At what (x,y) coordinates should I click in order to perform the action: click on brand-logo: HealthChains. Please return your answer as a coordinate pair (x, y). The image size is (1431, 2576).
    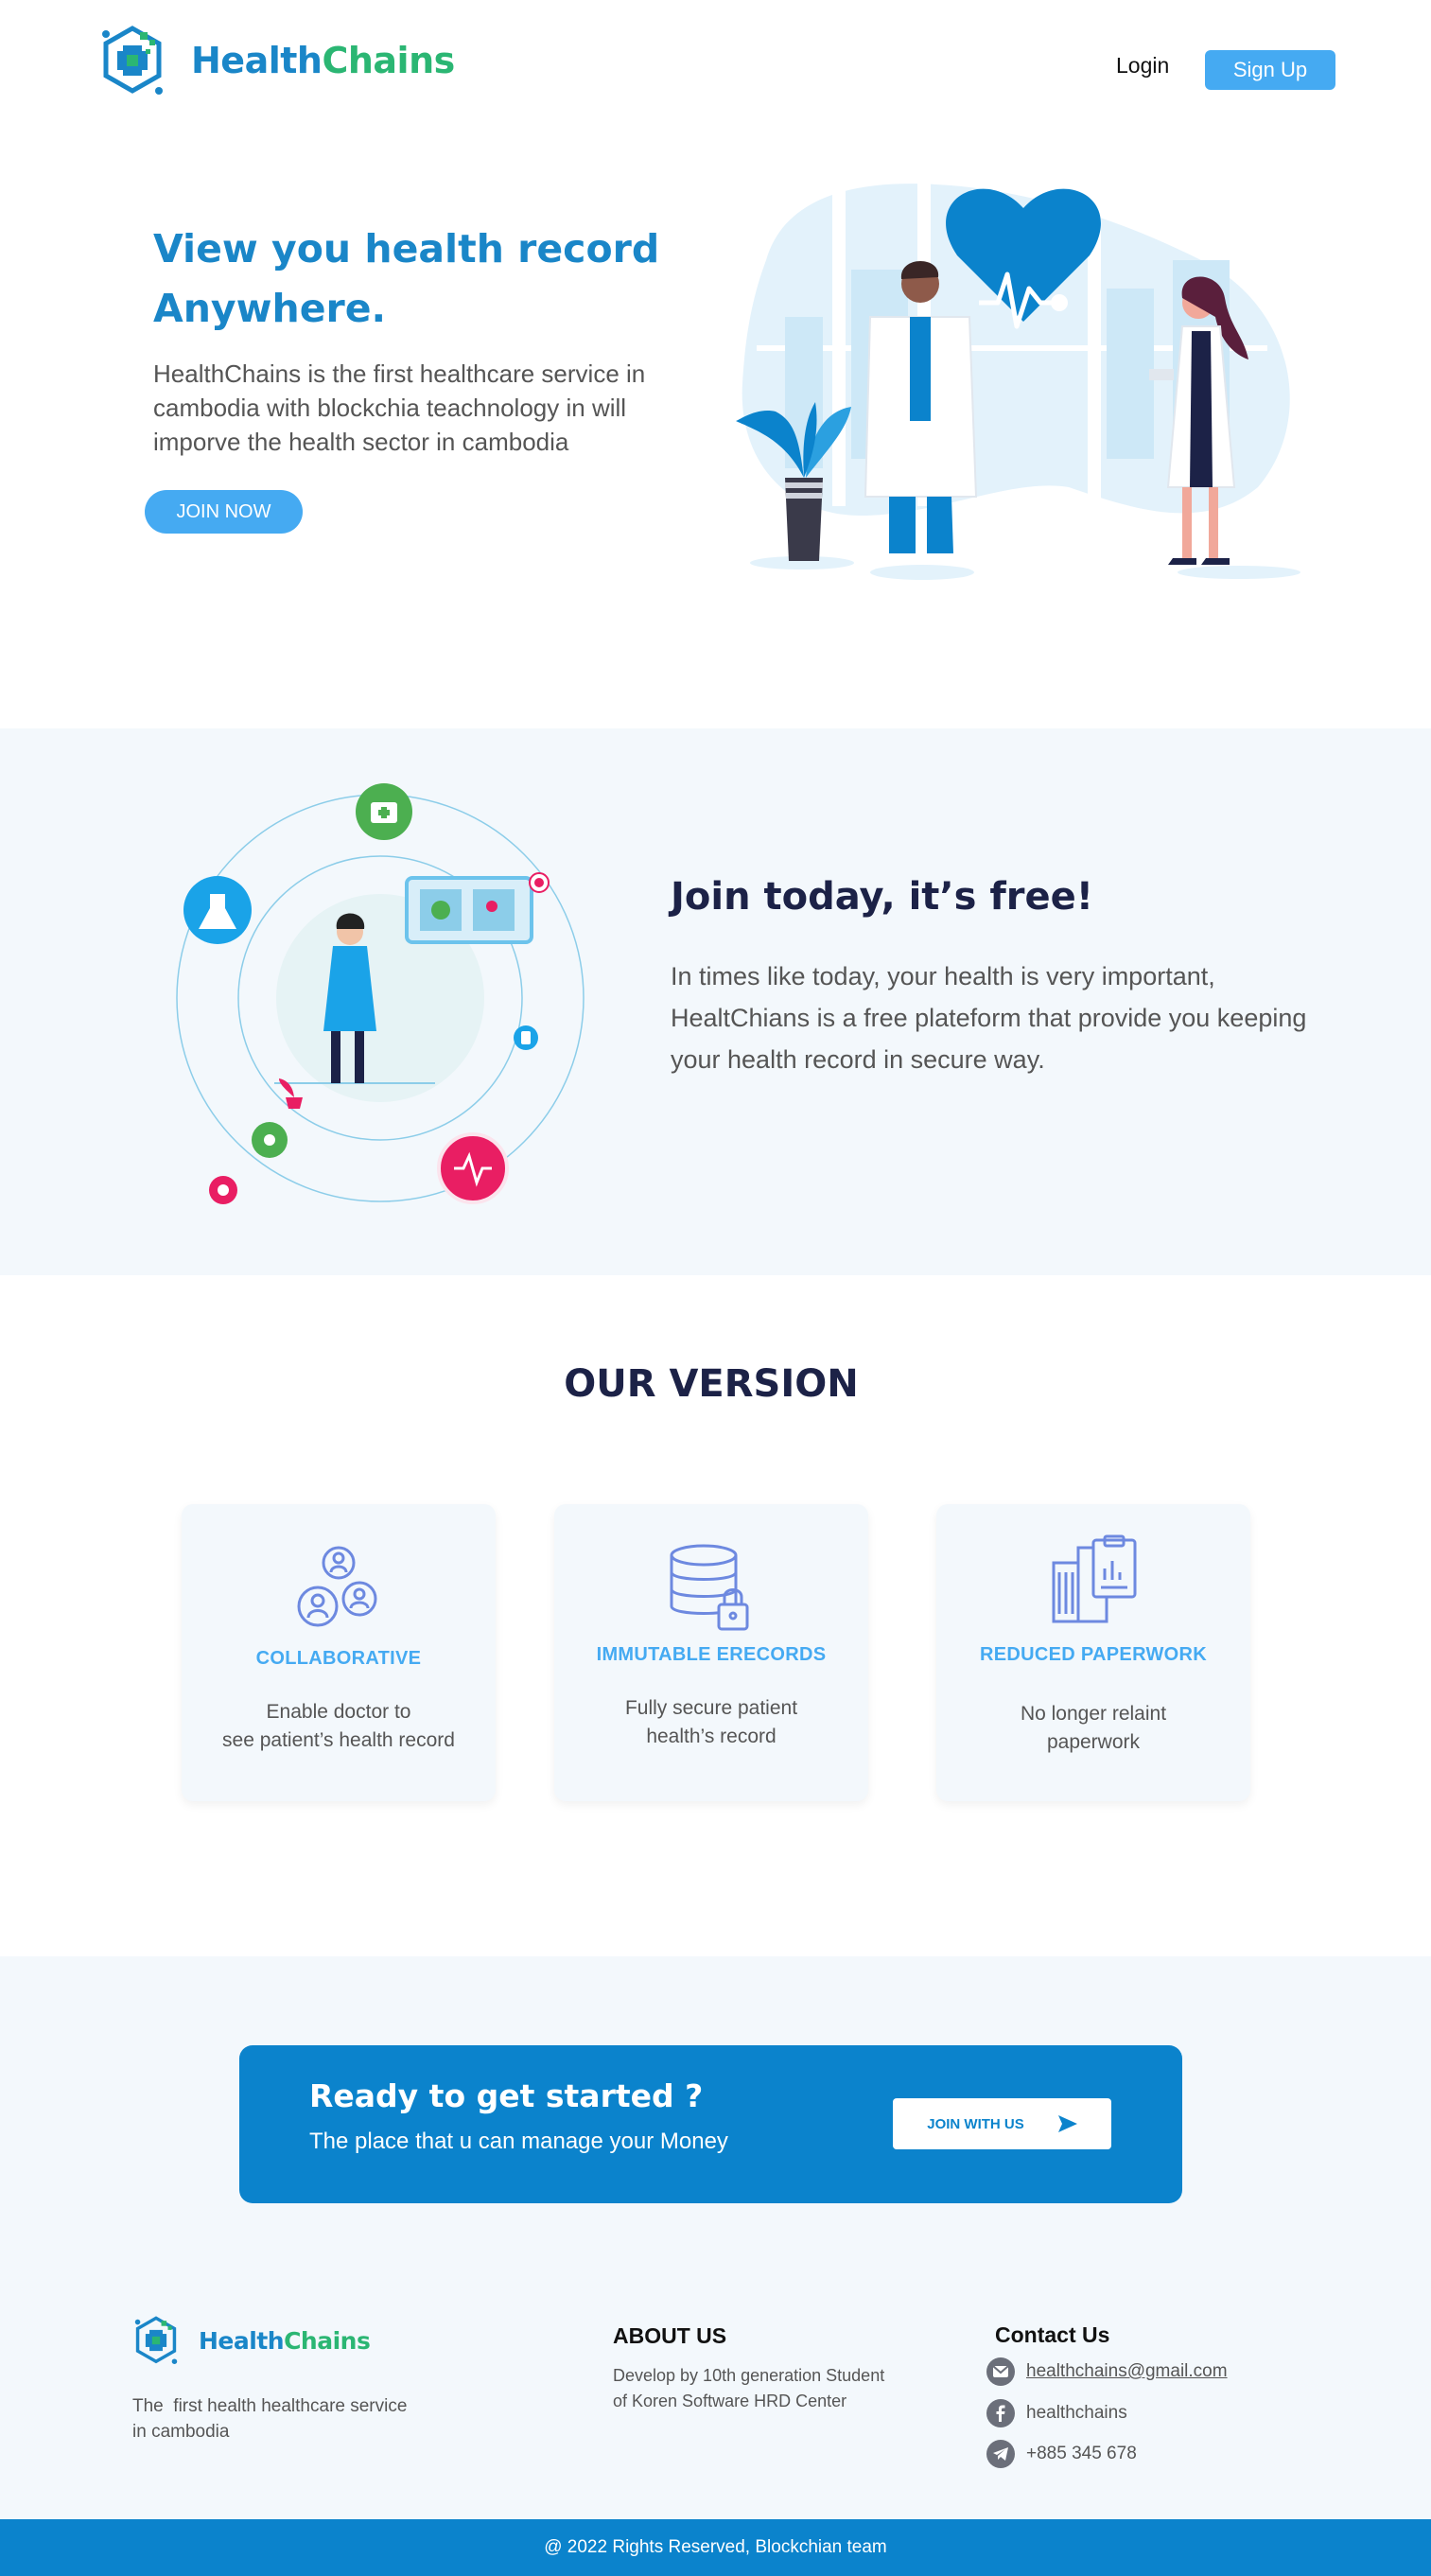
    Looking at the image, I should click on (276, 61).